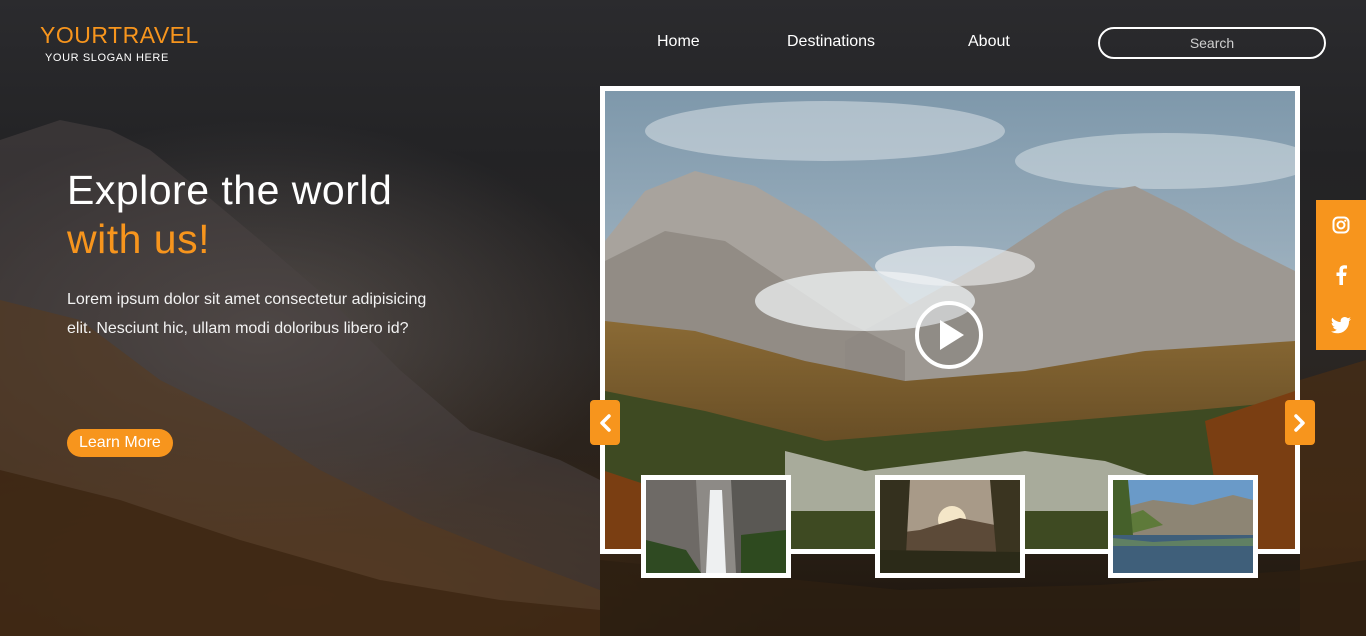  What do you see at coordinates (119, 35) in the screenshot?
I see `logo-title: YOURTRAVEL` at bounding box center [119, 35].